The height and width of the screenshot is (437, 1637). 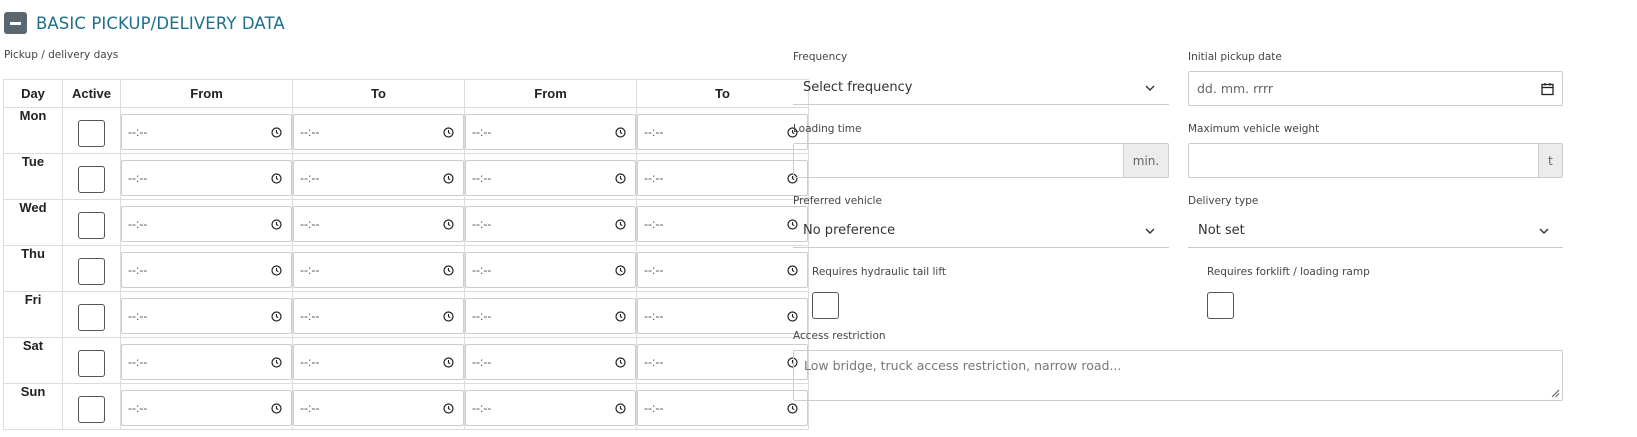 I want to click on hydraulic-tail-lift-checkbox, so click(x=825, y=305).